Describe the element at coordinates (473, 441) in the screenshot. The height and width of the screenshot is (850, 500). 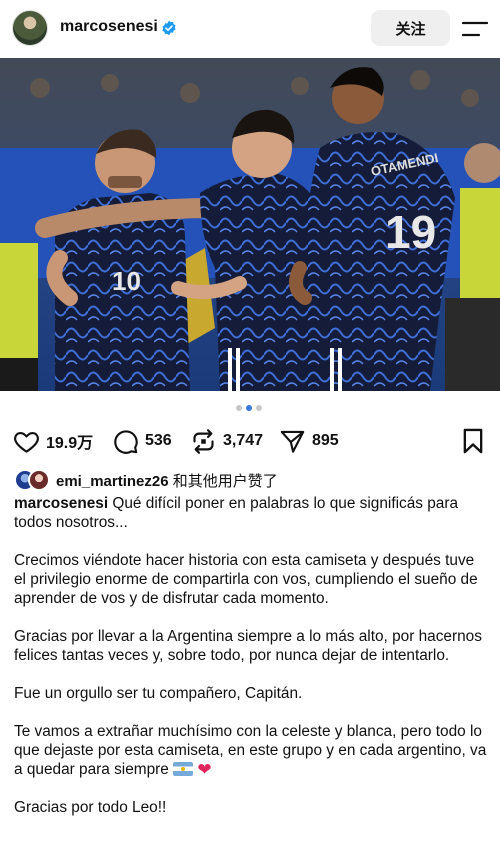
I see `bookmark-icon` at that location.